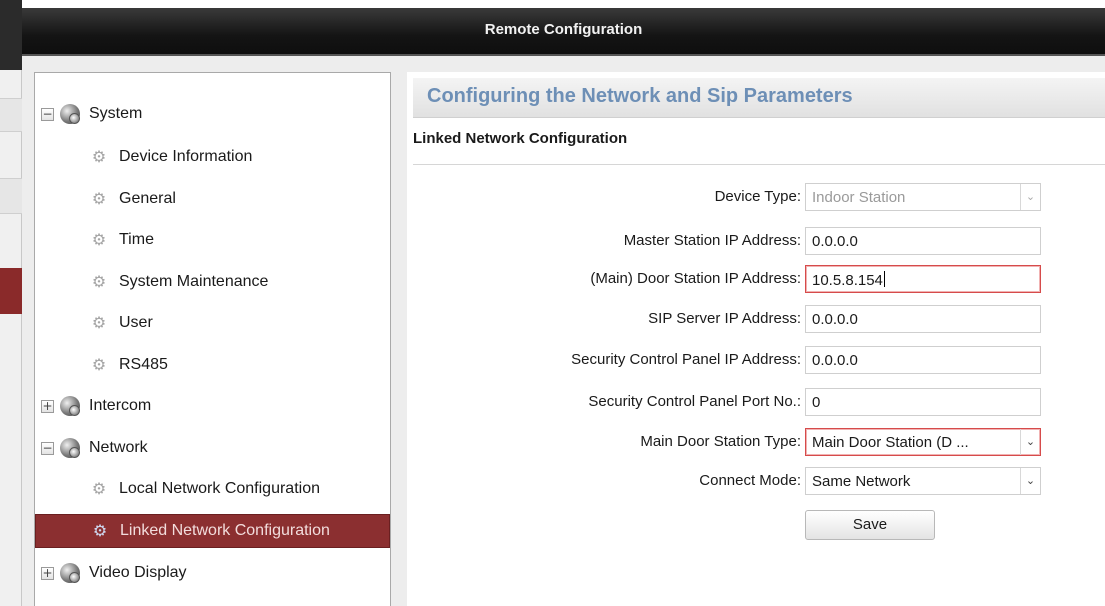  I want to click on main-door-ip-value: 10.5.8.154, so click(847, 280).